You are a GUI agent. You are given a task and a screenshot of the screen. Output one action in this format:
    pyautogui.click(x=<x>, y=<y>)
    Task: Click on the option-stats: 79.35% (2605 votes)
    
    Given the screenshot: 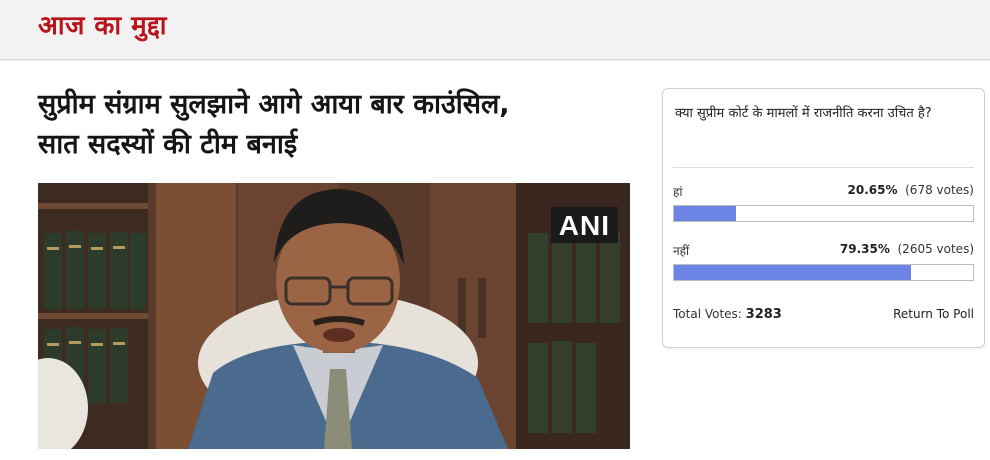 What is the action you would take?
    pyautogui.click(x=907, y=249)
    